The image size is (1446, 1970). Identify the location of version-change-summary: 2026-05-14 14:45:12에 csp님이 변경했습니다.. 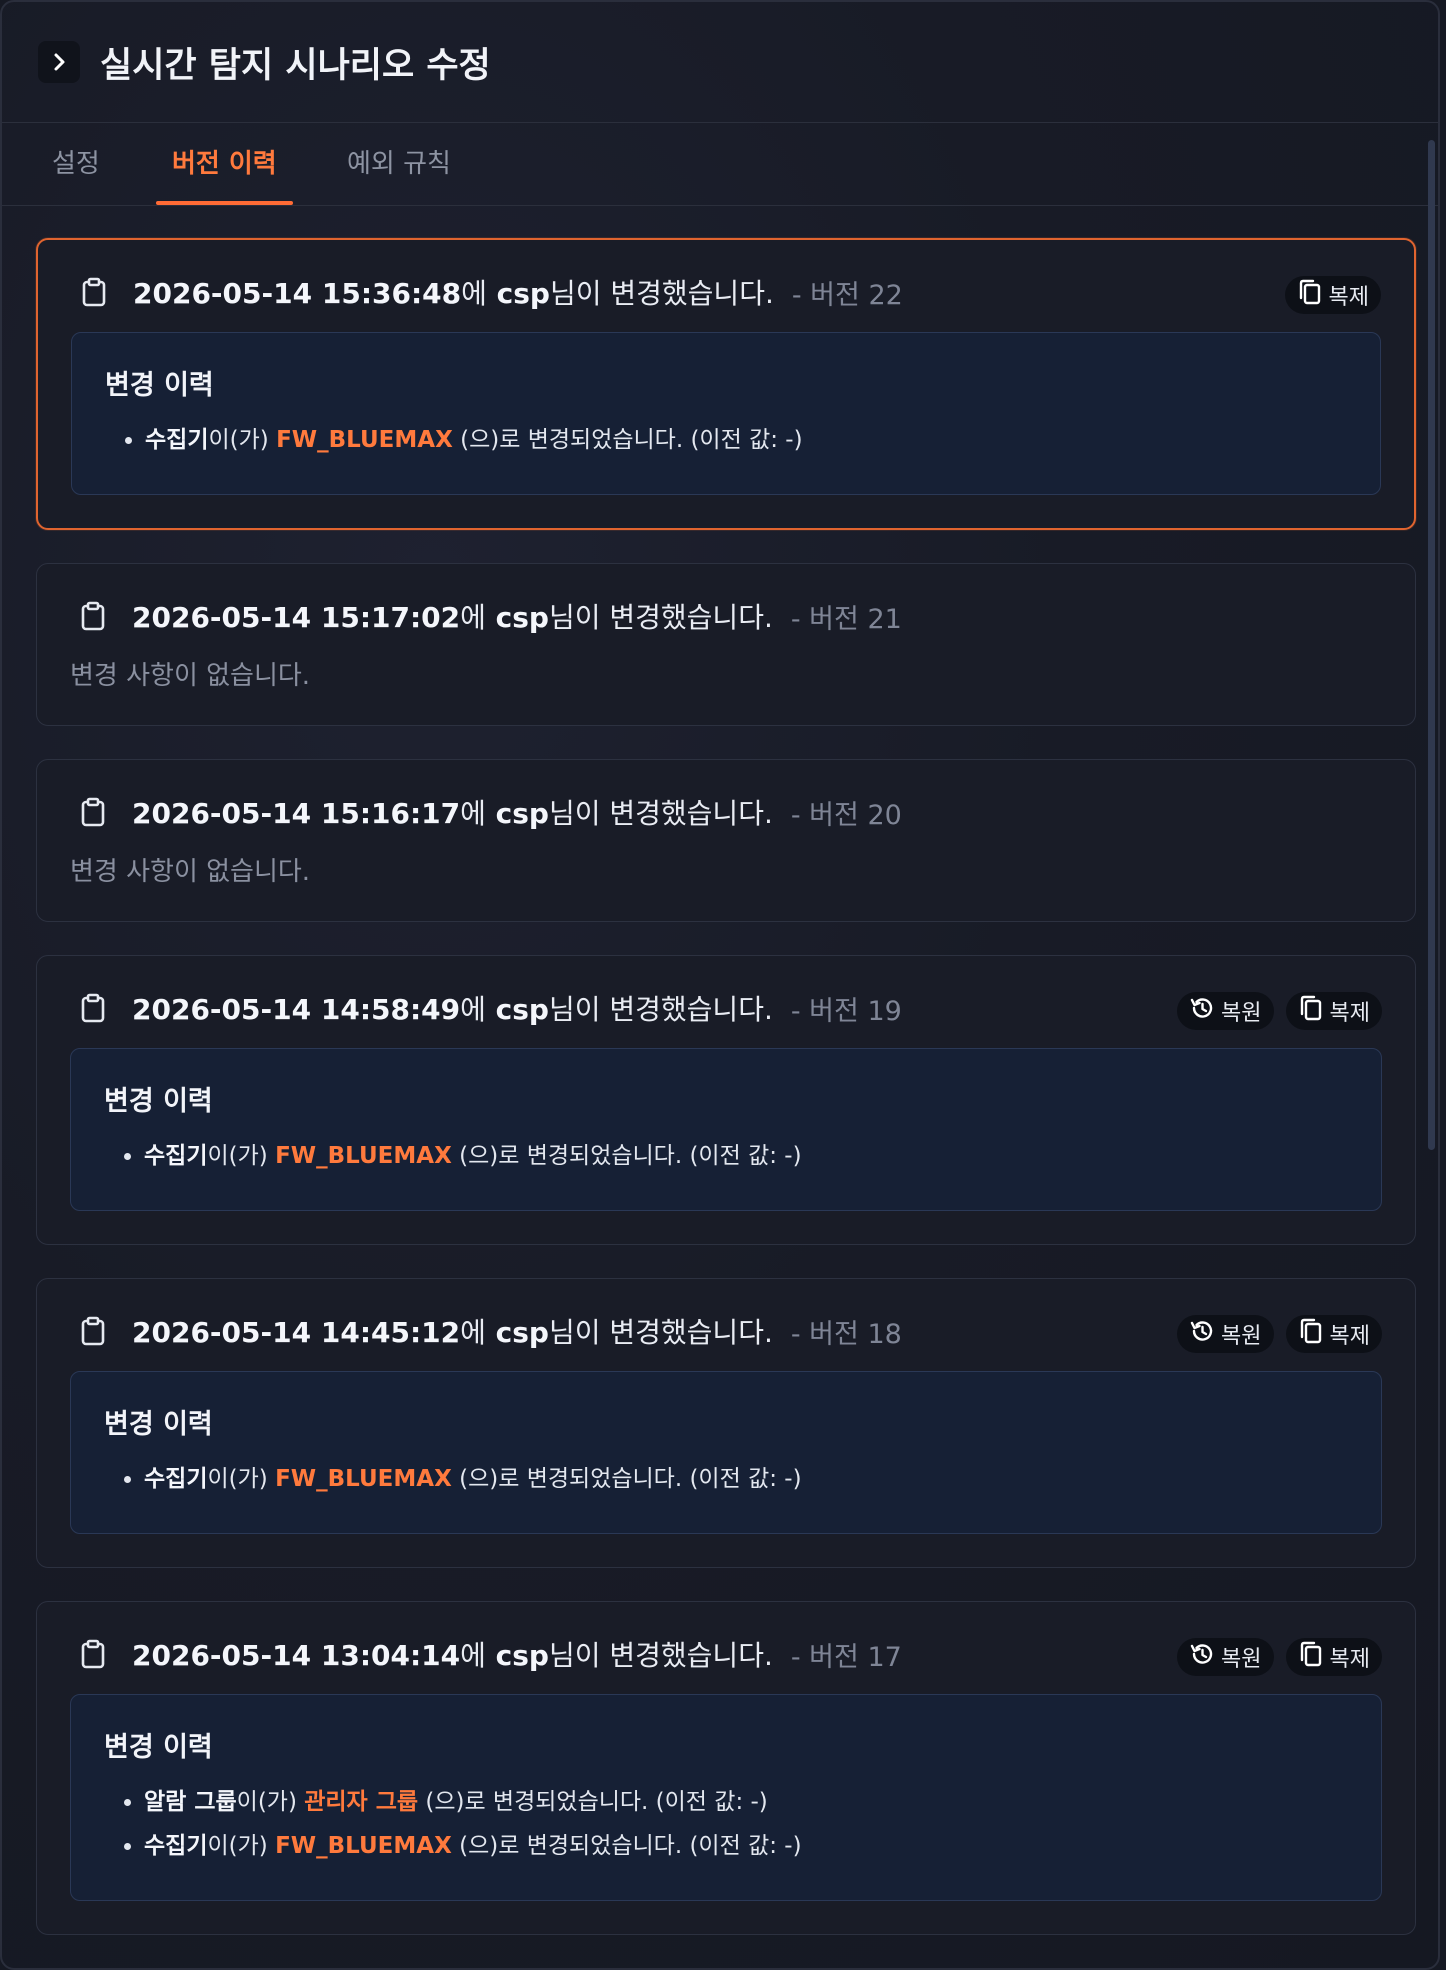
(452, 1331).